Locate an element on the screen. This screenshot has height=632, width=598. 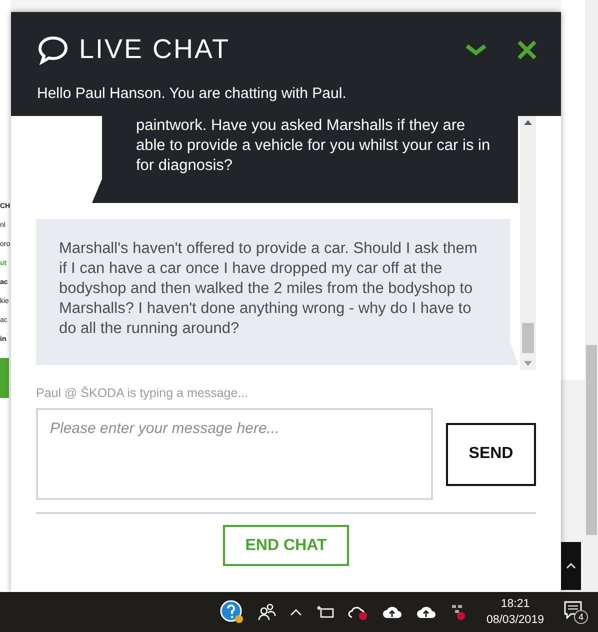
chat-title: LIVE CHAT is located at coordinates (155, 49).